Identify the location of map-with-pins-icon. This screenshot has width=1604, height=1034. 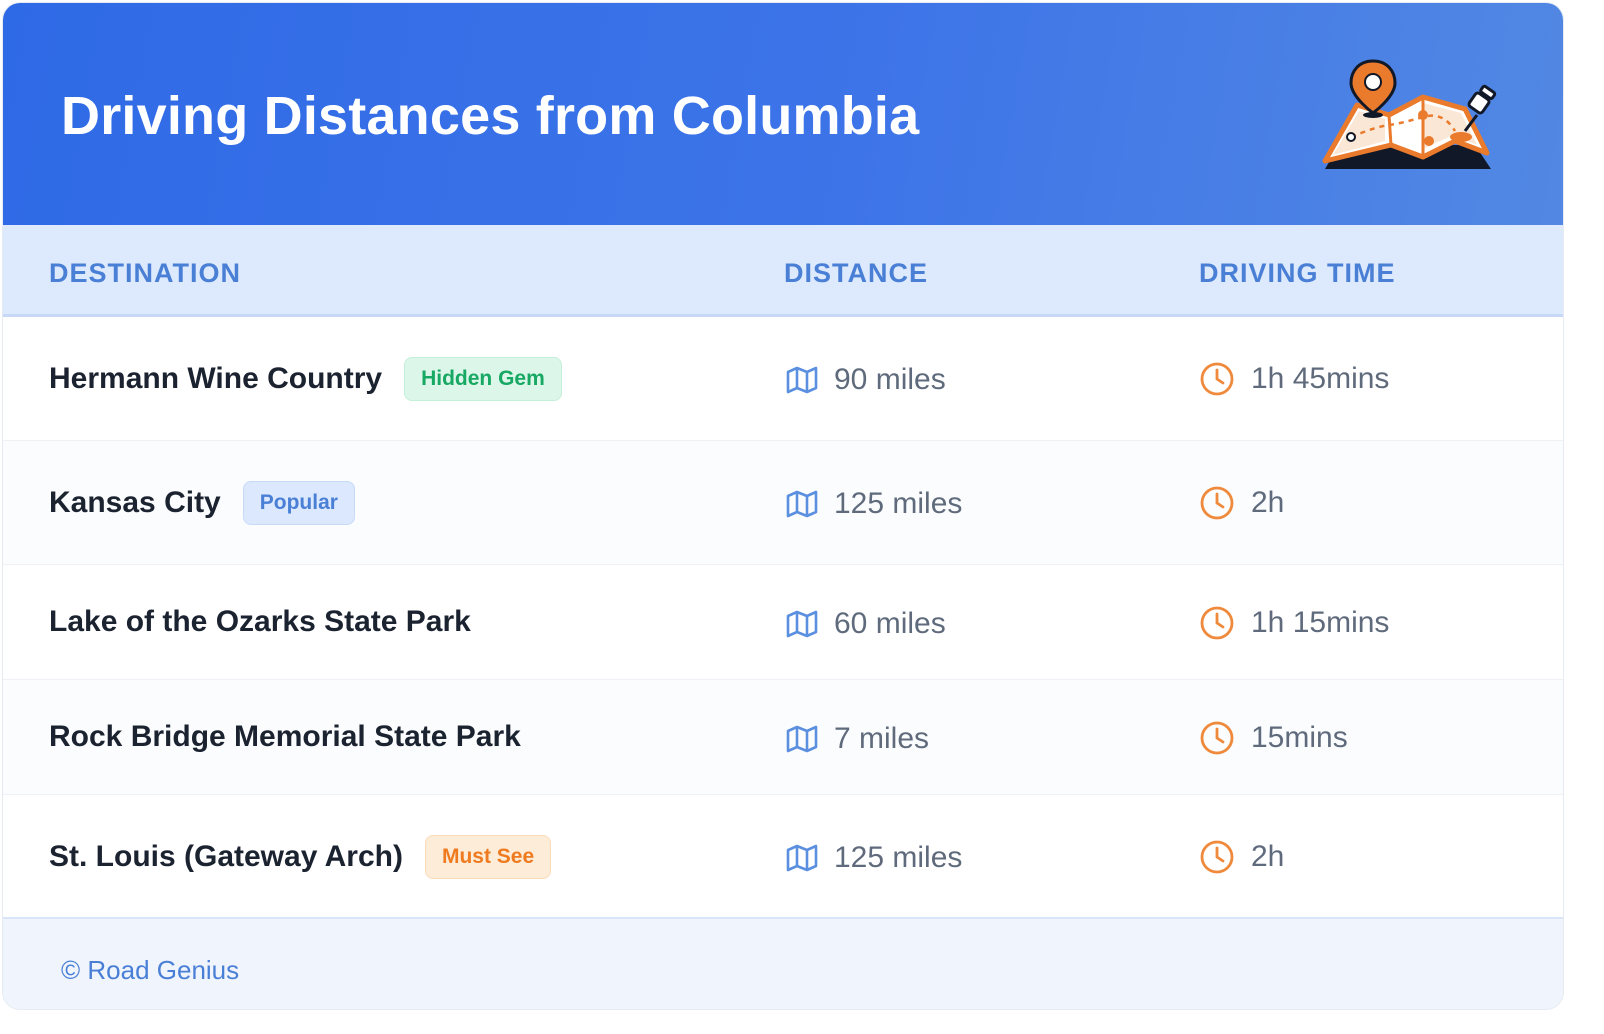
(1409, 114).